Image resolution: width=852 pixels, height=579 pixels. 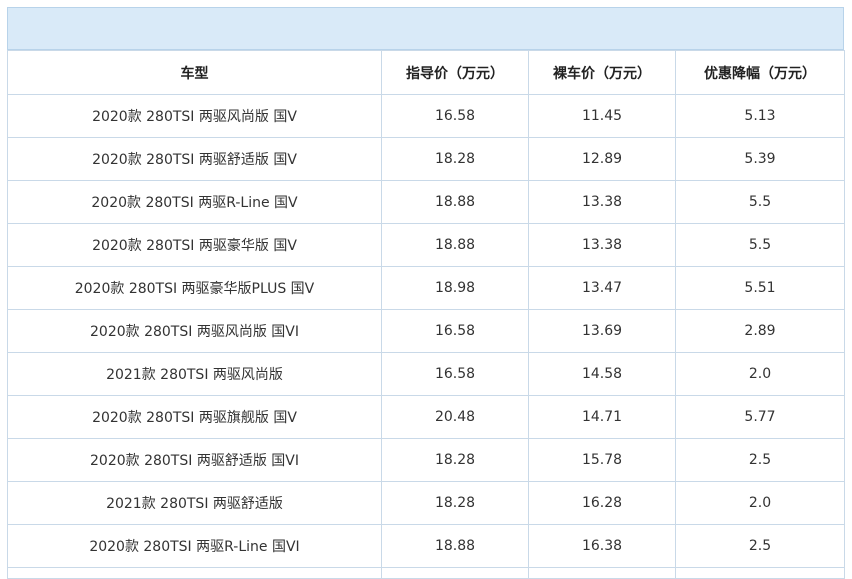 What do you see at coordinates (194, 159) in the screenshot?
I see `cell-model: 2020款 280TSI 两驱舒适版 国V` at bounding box center [194, 159].